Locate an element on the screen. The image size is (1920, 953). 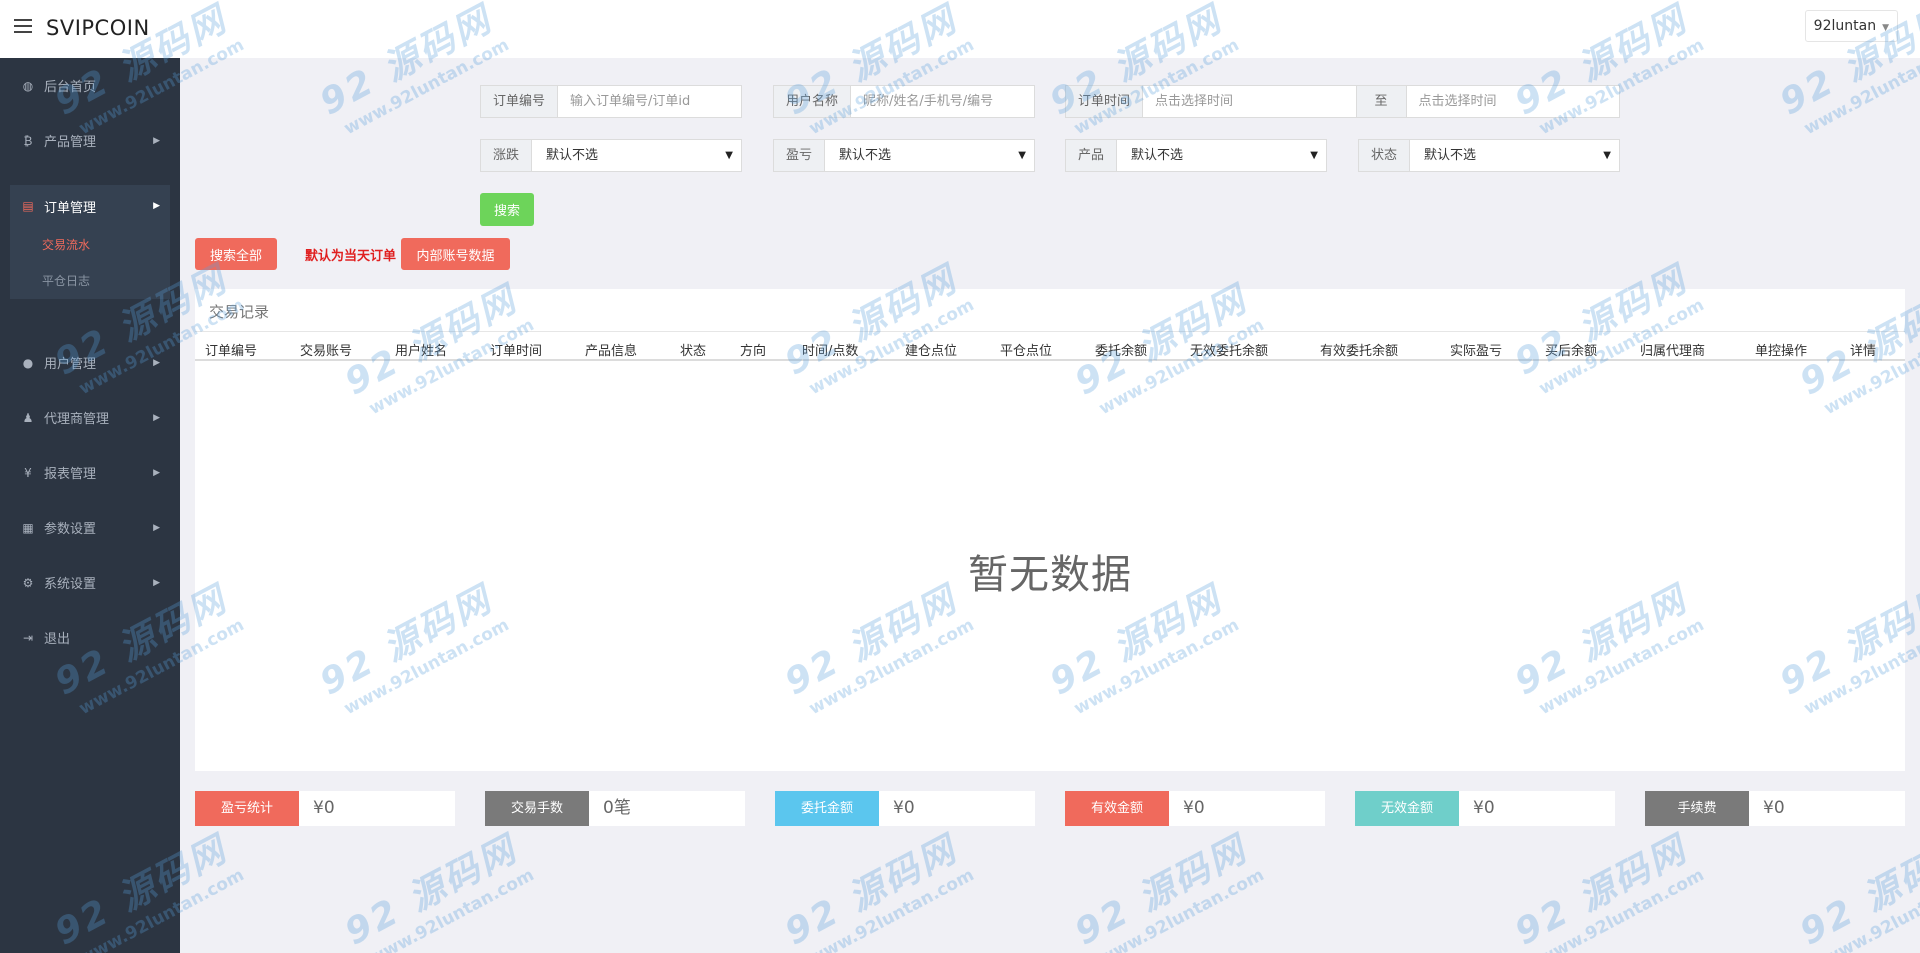
params-icon: ▦ is located at coordinates (28, 527).